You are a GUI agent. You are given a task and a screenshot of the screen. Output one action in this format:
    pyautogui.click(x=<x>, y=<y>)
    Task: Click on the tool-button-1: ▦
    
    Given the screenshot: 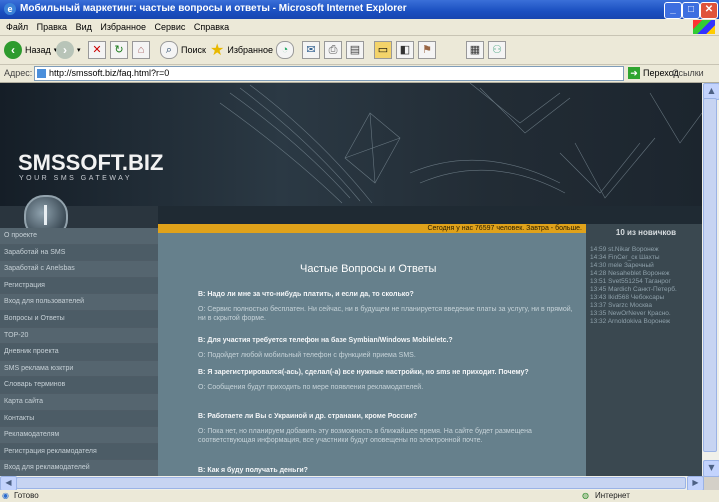 What is the action you would take?
    pyautogui.click(x=475, y=50)
    